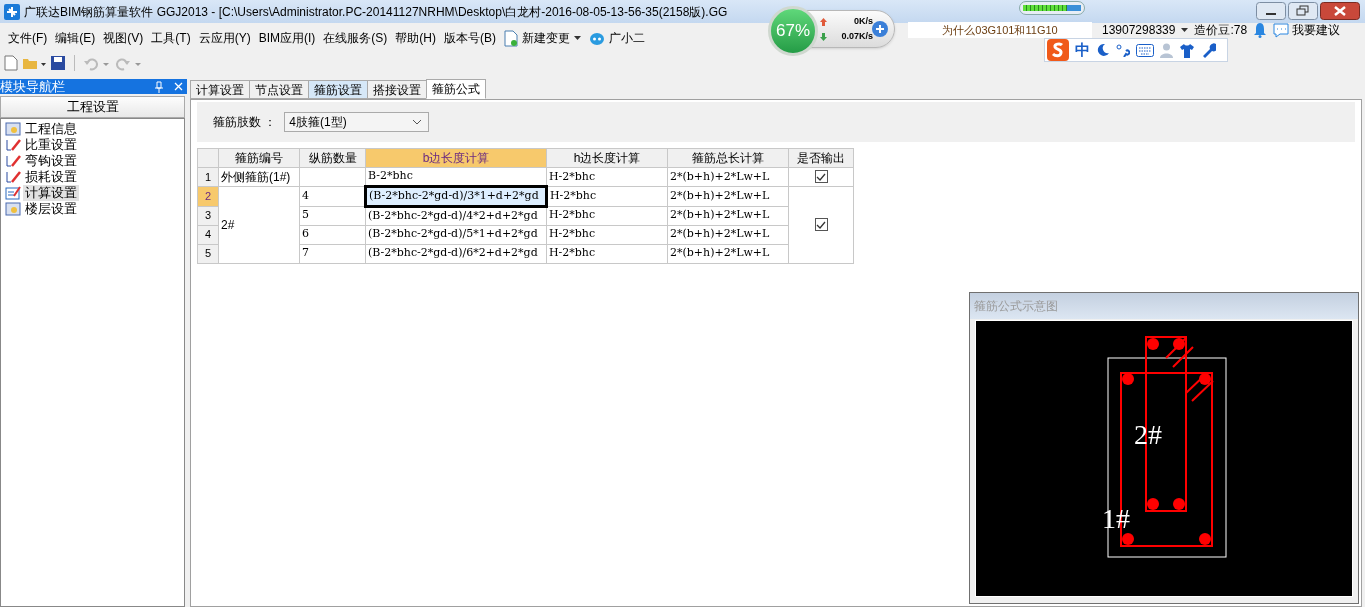 This screenshot has width=1365, height=607. What do you see at coordinates (171, 38) in the screenshot?
I see `menu-item: 工具(T)` at bounding box center [171, 38].